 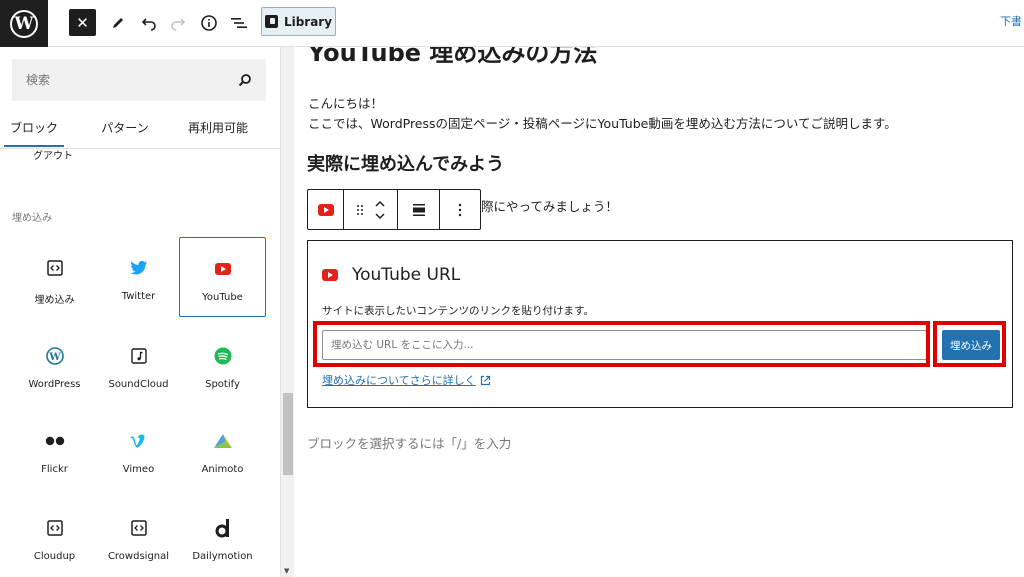 I want to click on embed-link-text: 埋め込みについてさらに詳しく, so click(x=399, y=380).